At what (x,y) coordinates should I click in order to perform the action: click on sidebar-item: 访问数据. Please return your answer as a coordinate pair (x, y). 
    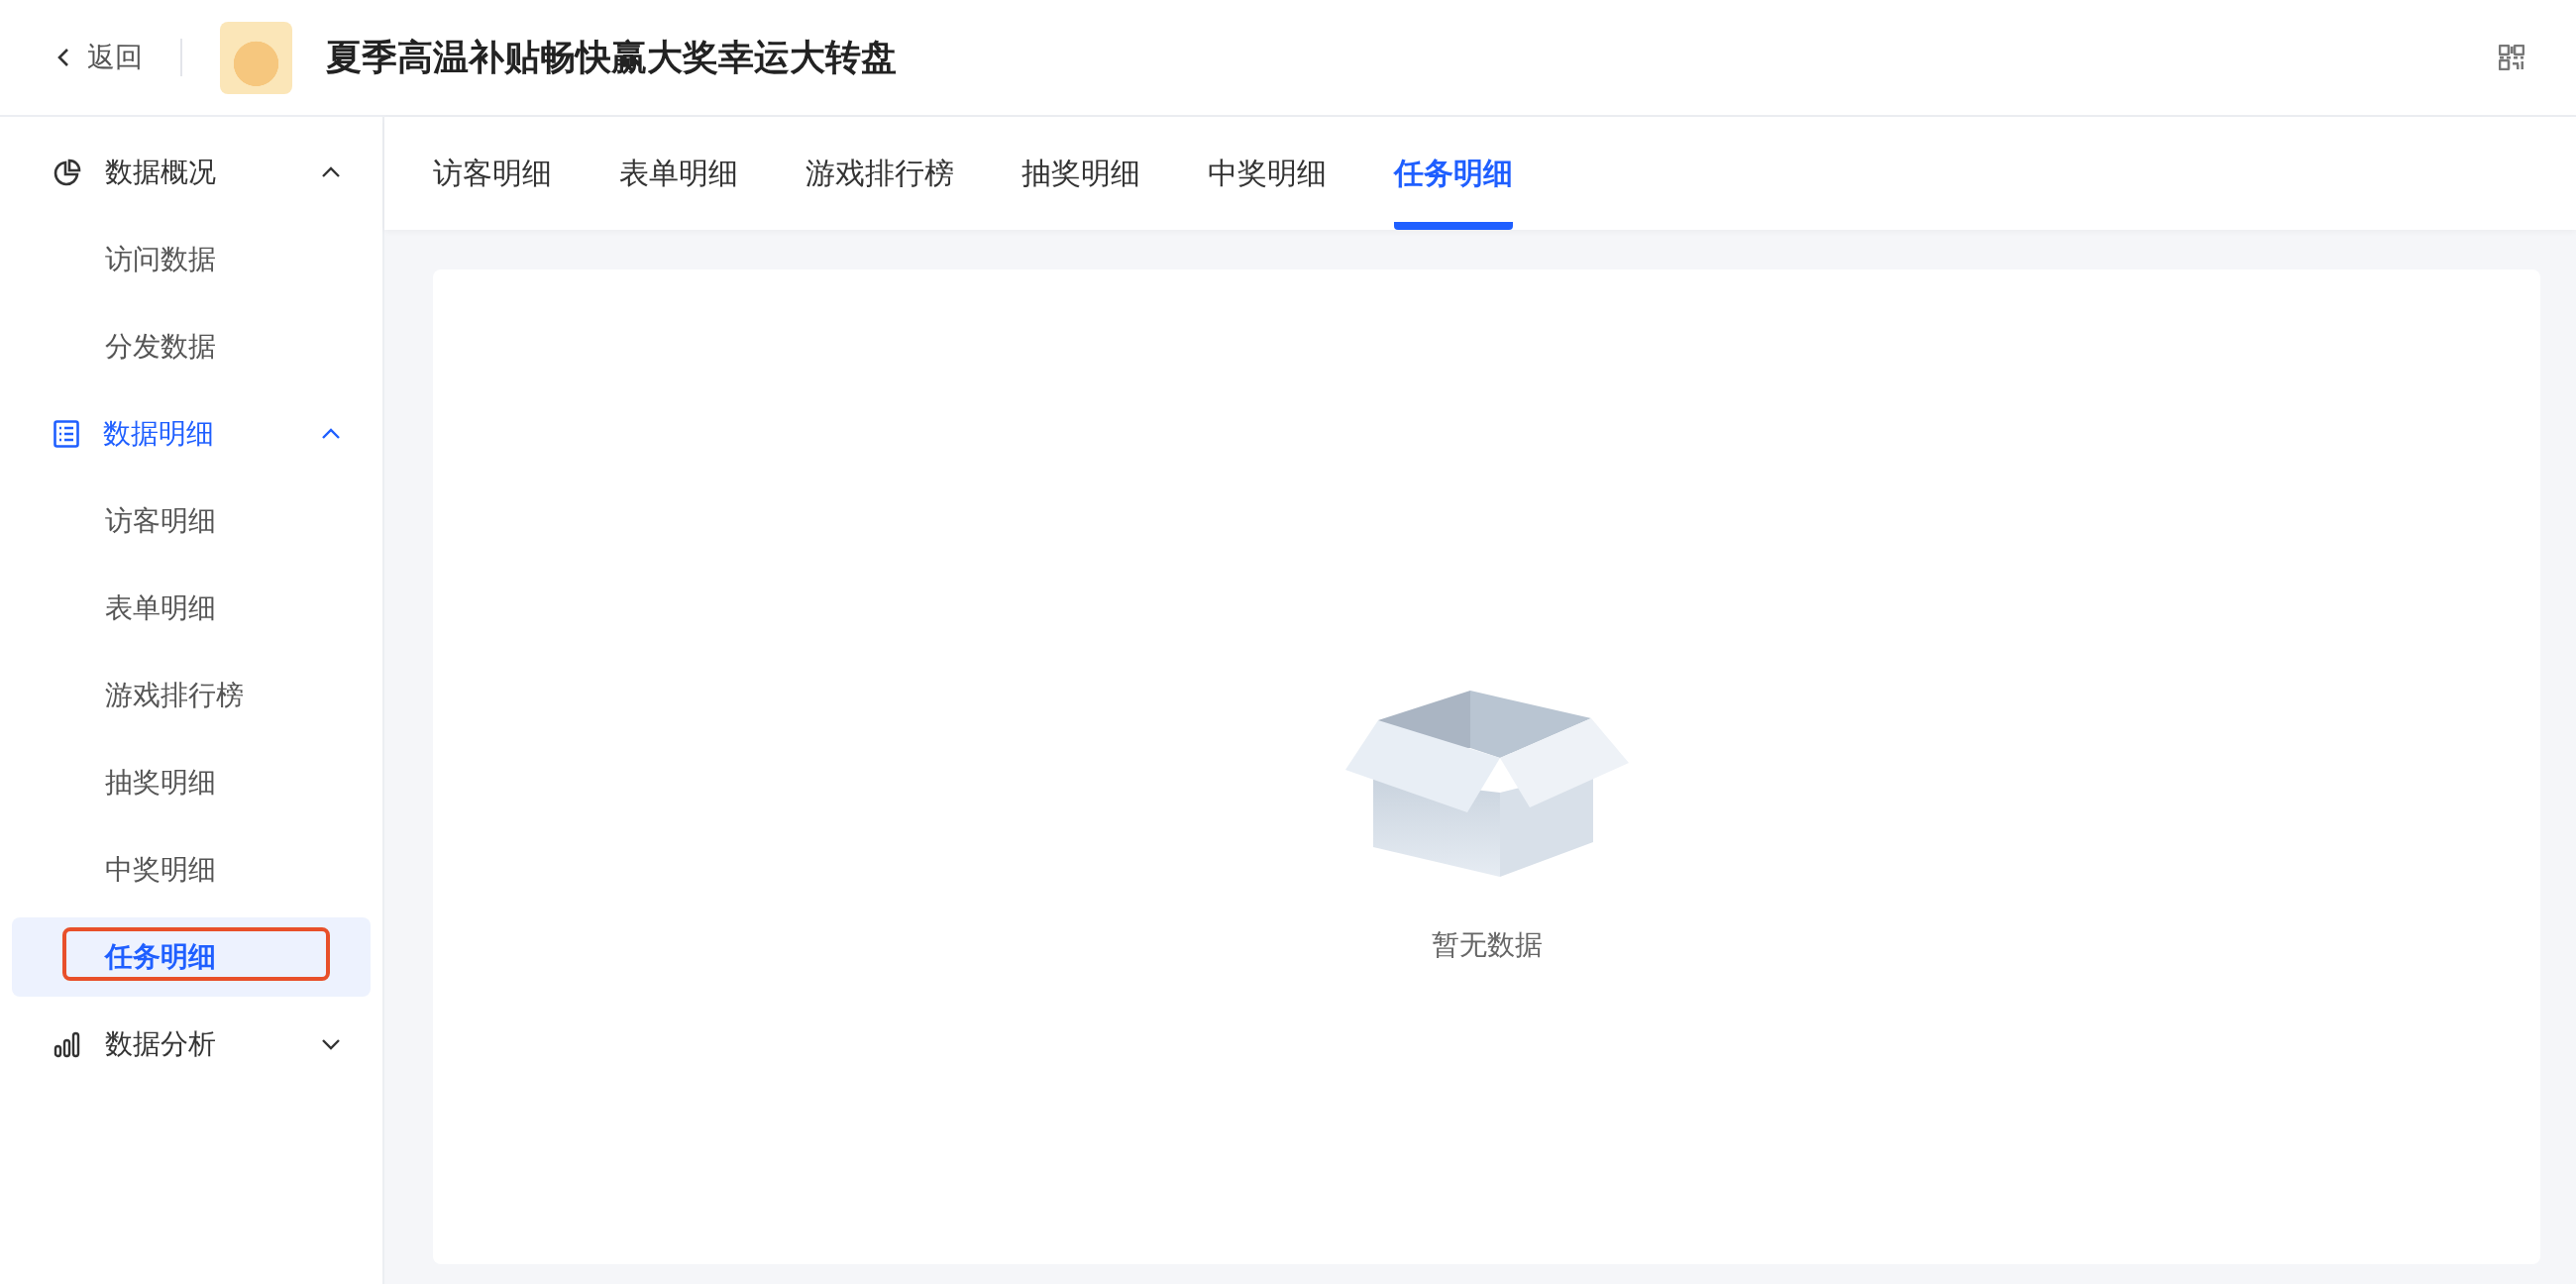
    Looking at the image, I should click on (191, 259).